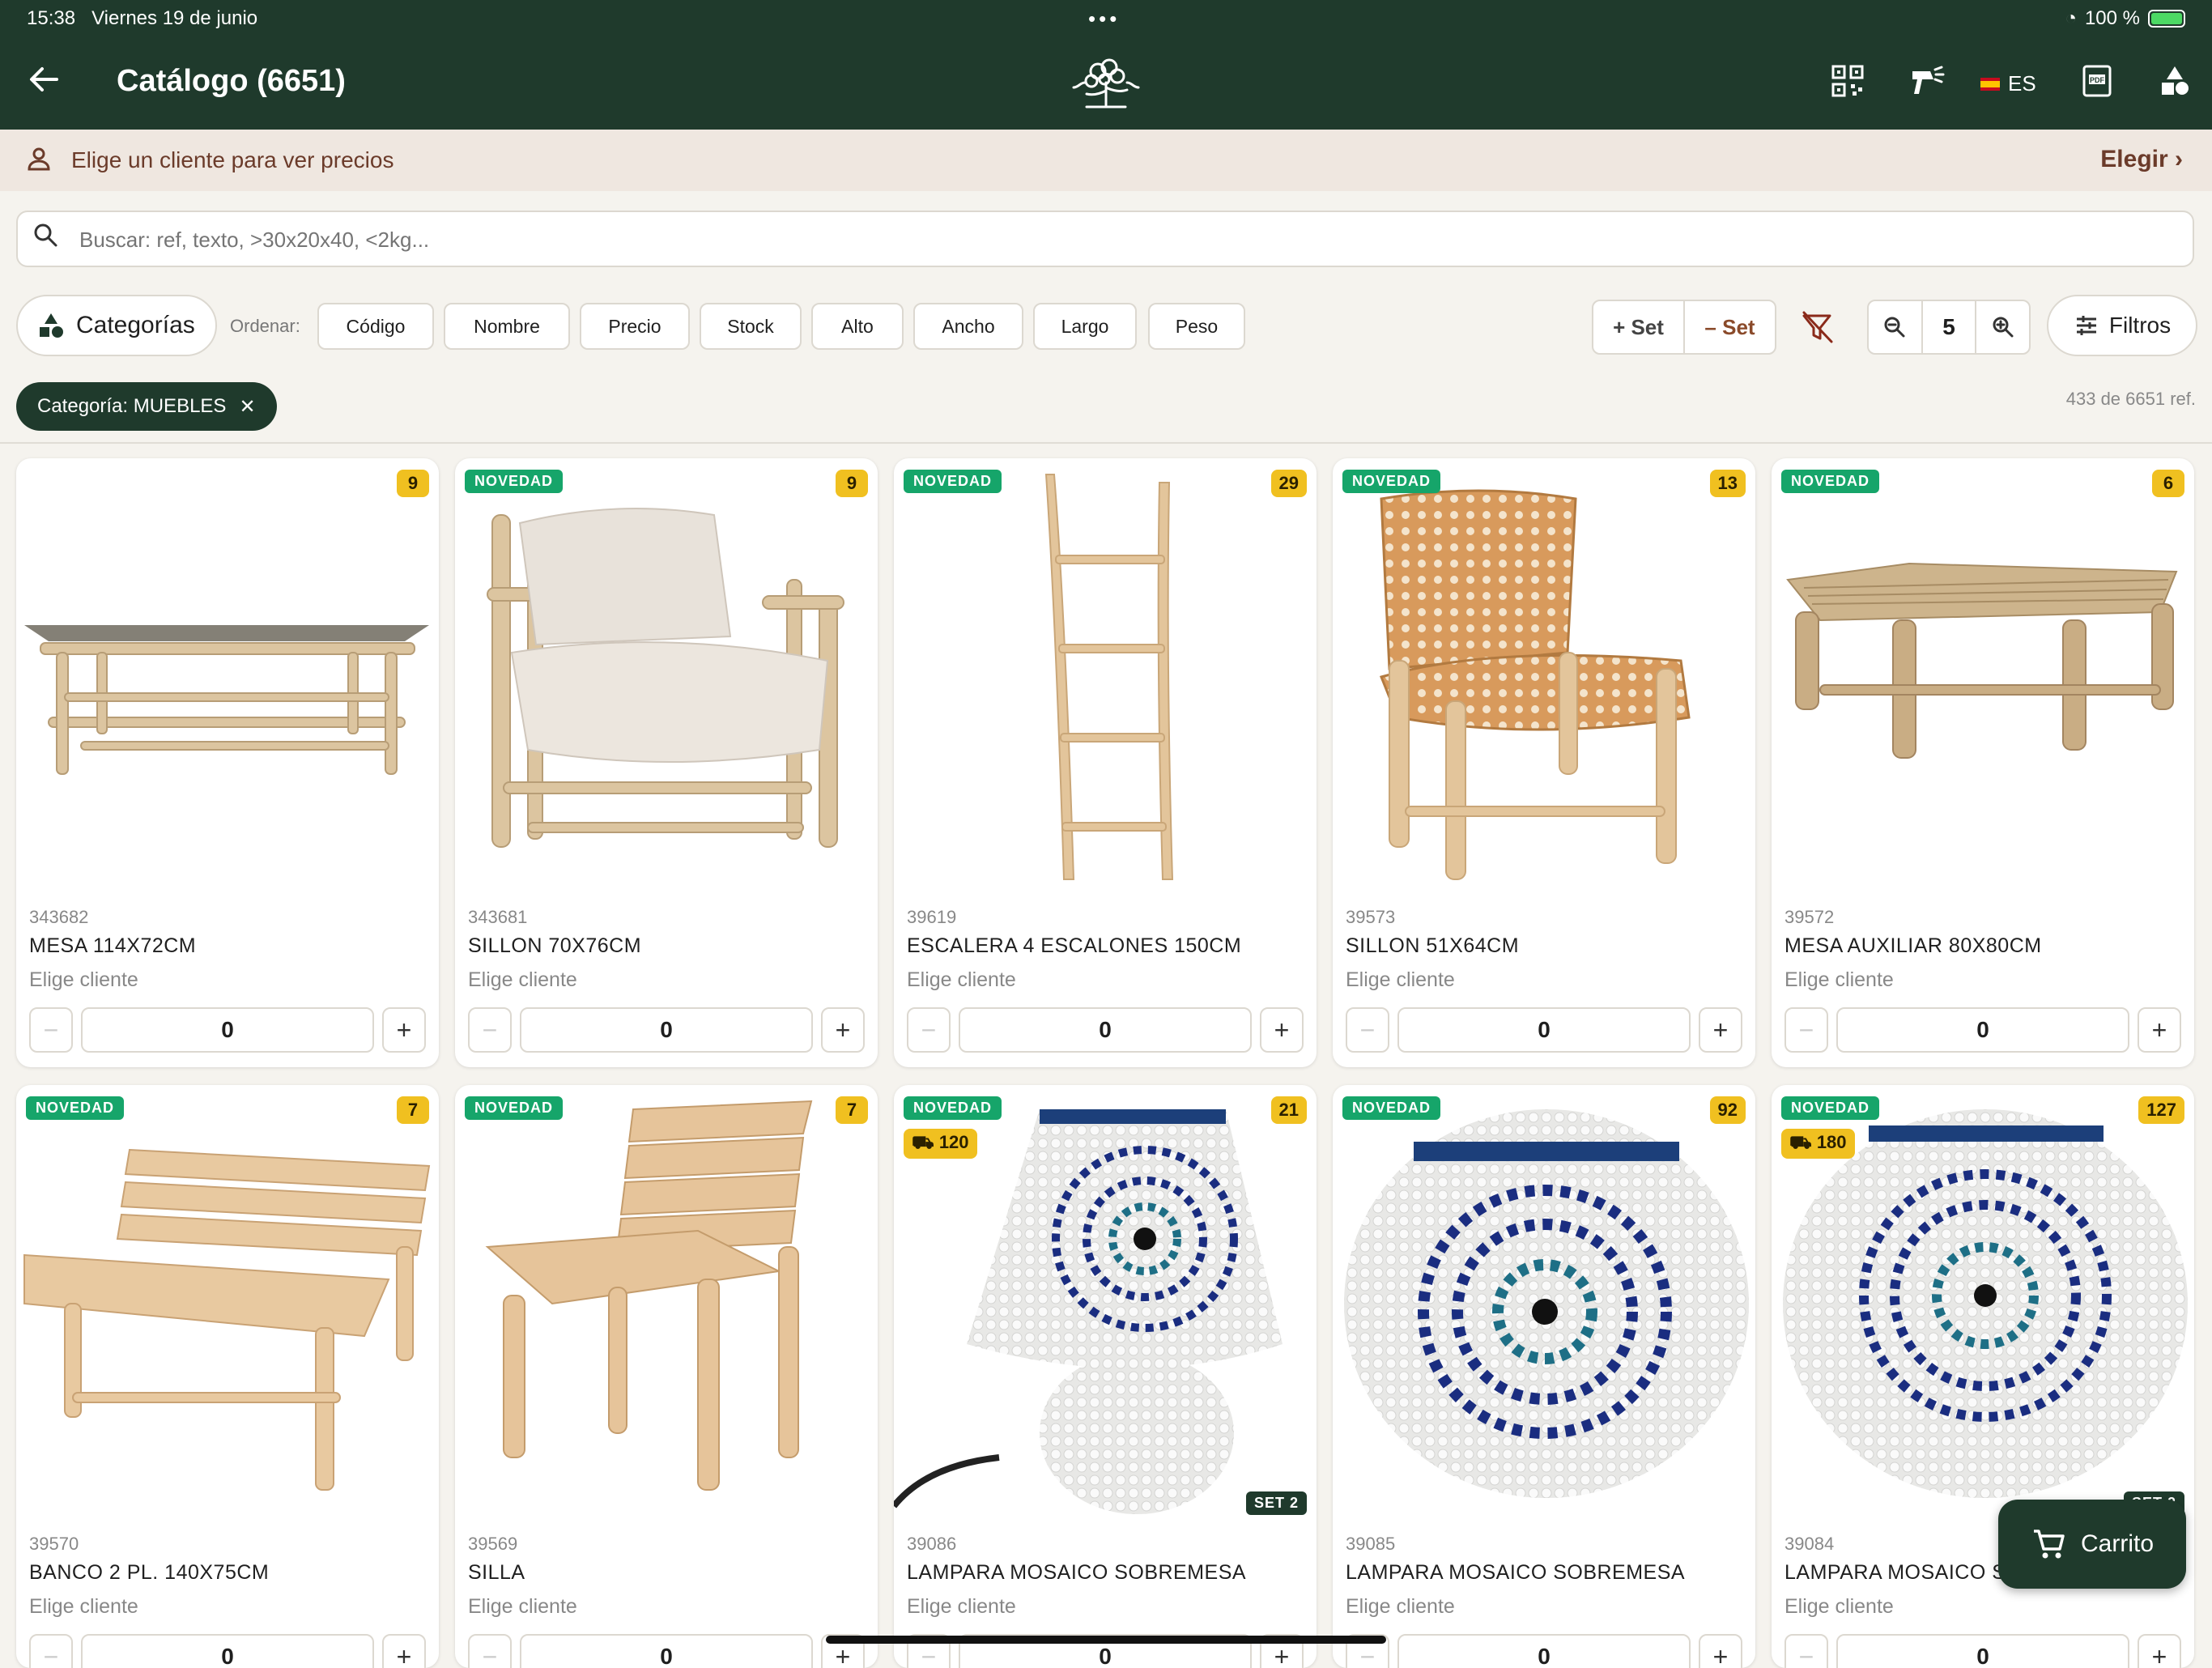  What do you see at coordinates (2097, 83) in the screenshot?
I see `pdf-icon: PDF` at bounding box center [2097, 83].